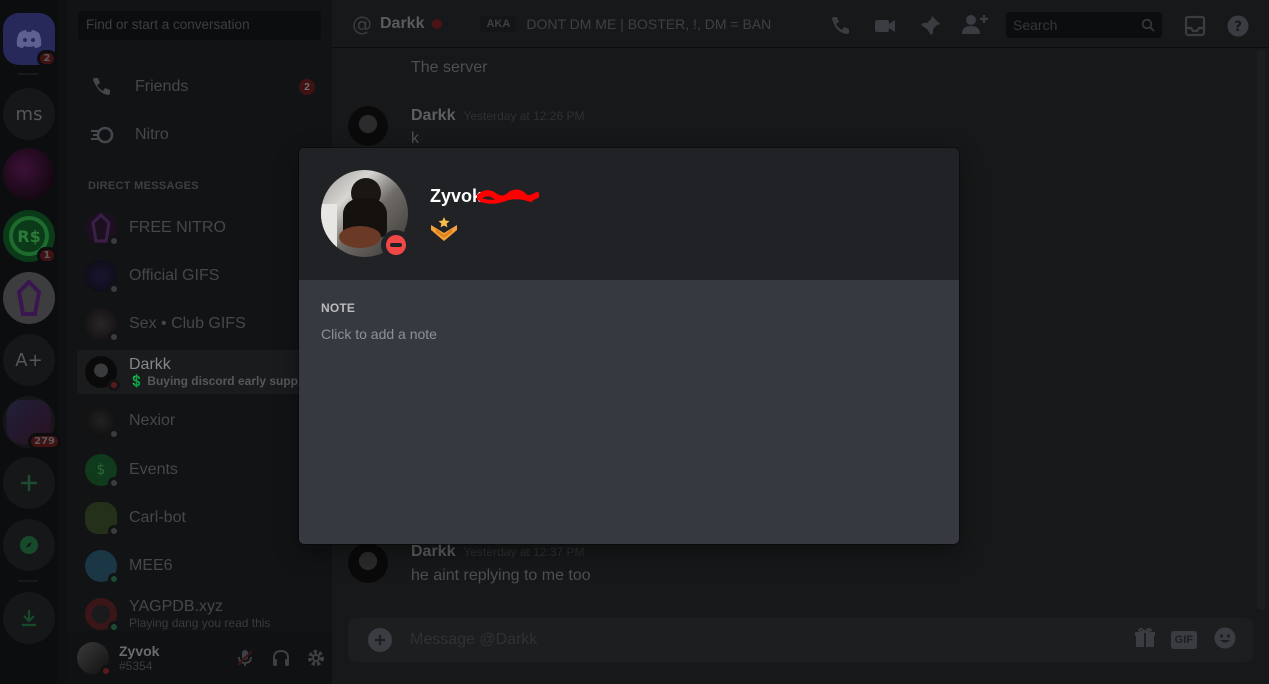 The height and width of the screenshot is (684, 1269). Describe the element at coordinates (362, 23) in the screenshot. I see `at-icon: @` at that location.